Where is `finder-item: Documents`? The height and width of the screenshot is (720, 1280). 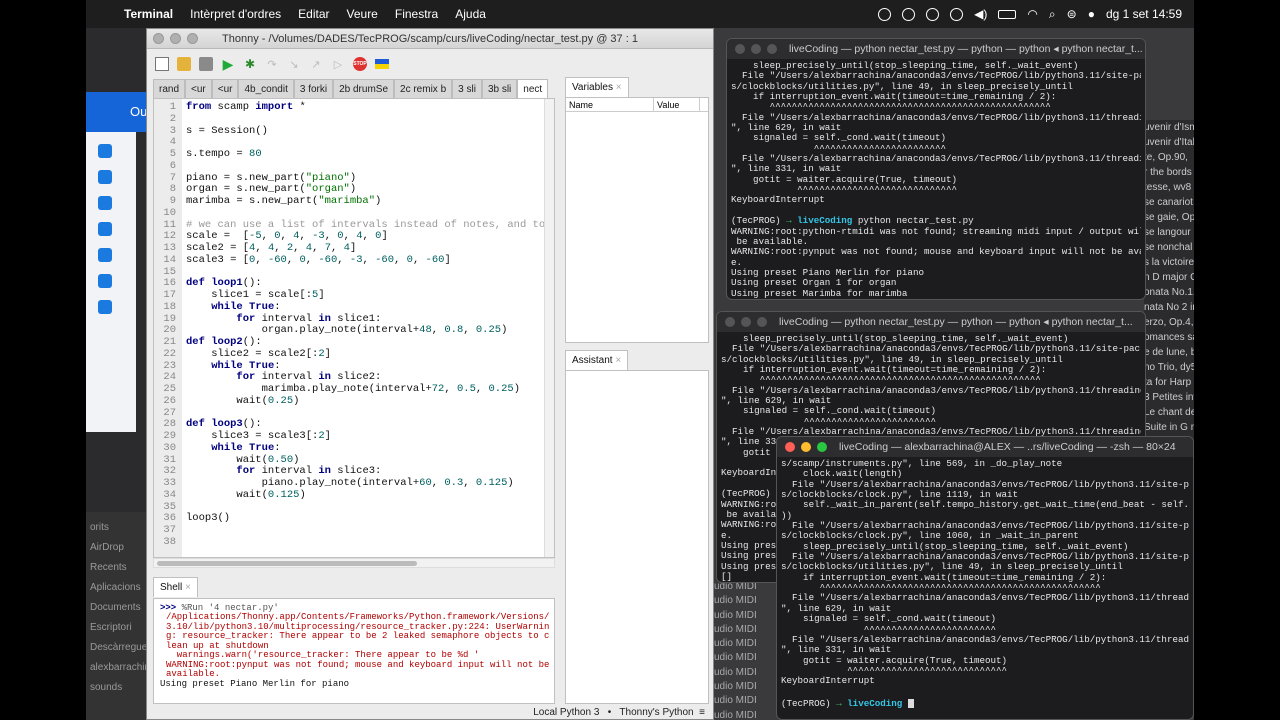
finder-item: Documents is located at coordinates (119, 608).